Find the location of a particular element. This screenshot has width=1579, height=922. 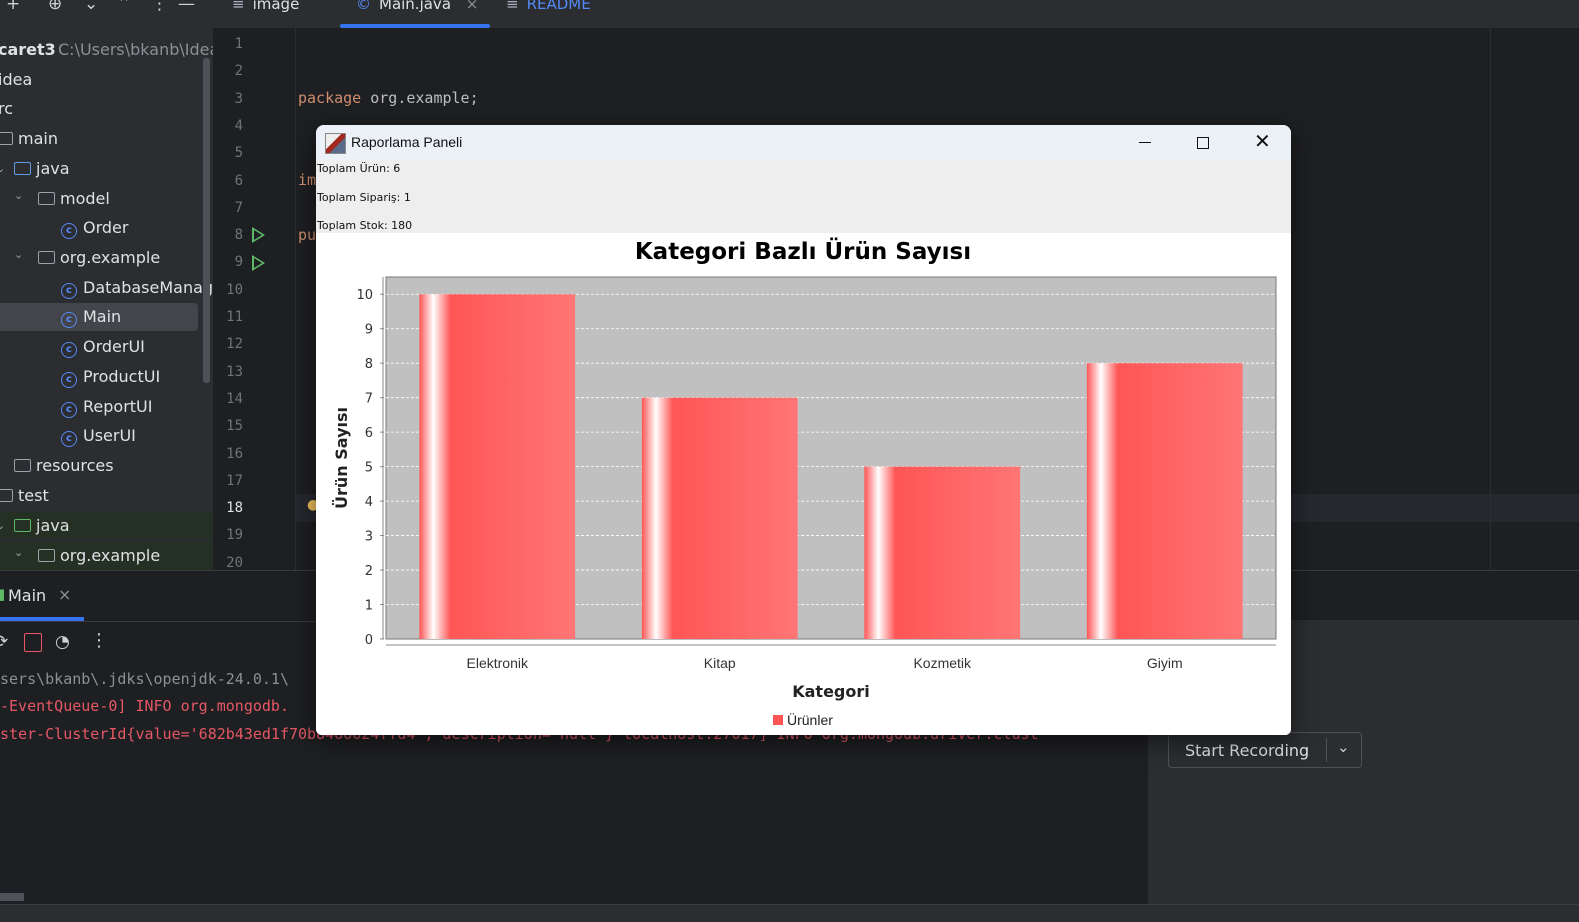

x-tick-label: Kozmetik is located at coordinates (942, 663).